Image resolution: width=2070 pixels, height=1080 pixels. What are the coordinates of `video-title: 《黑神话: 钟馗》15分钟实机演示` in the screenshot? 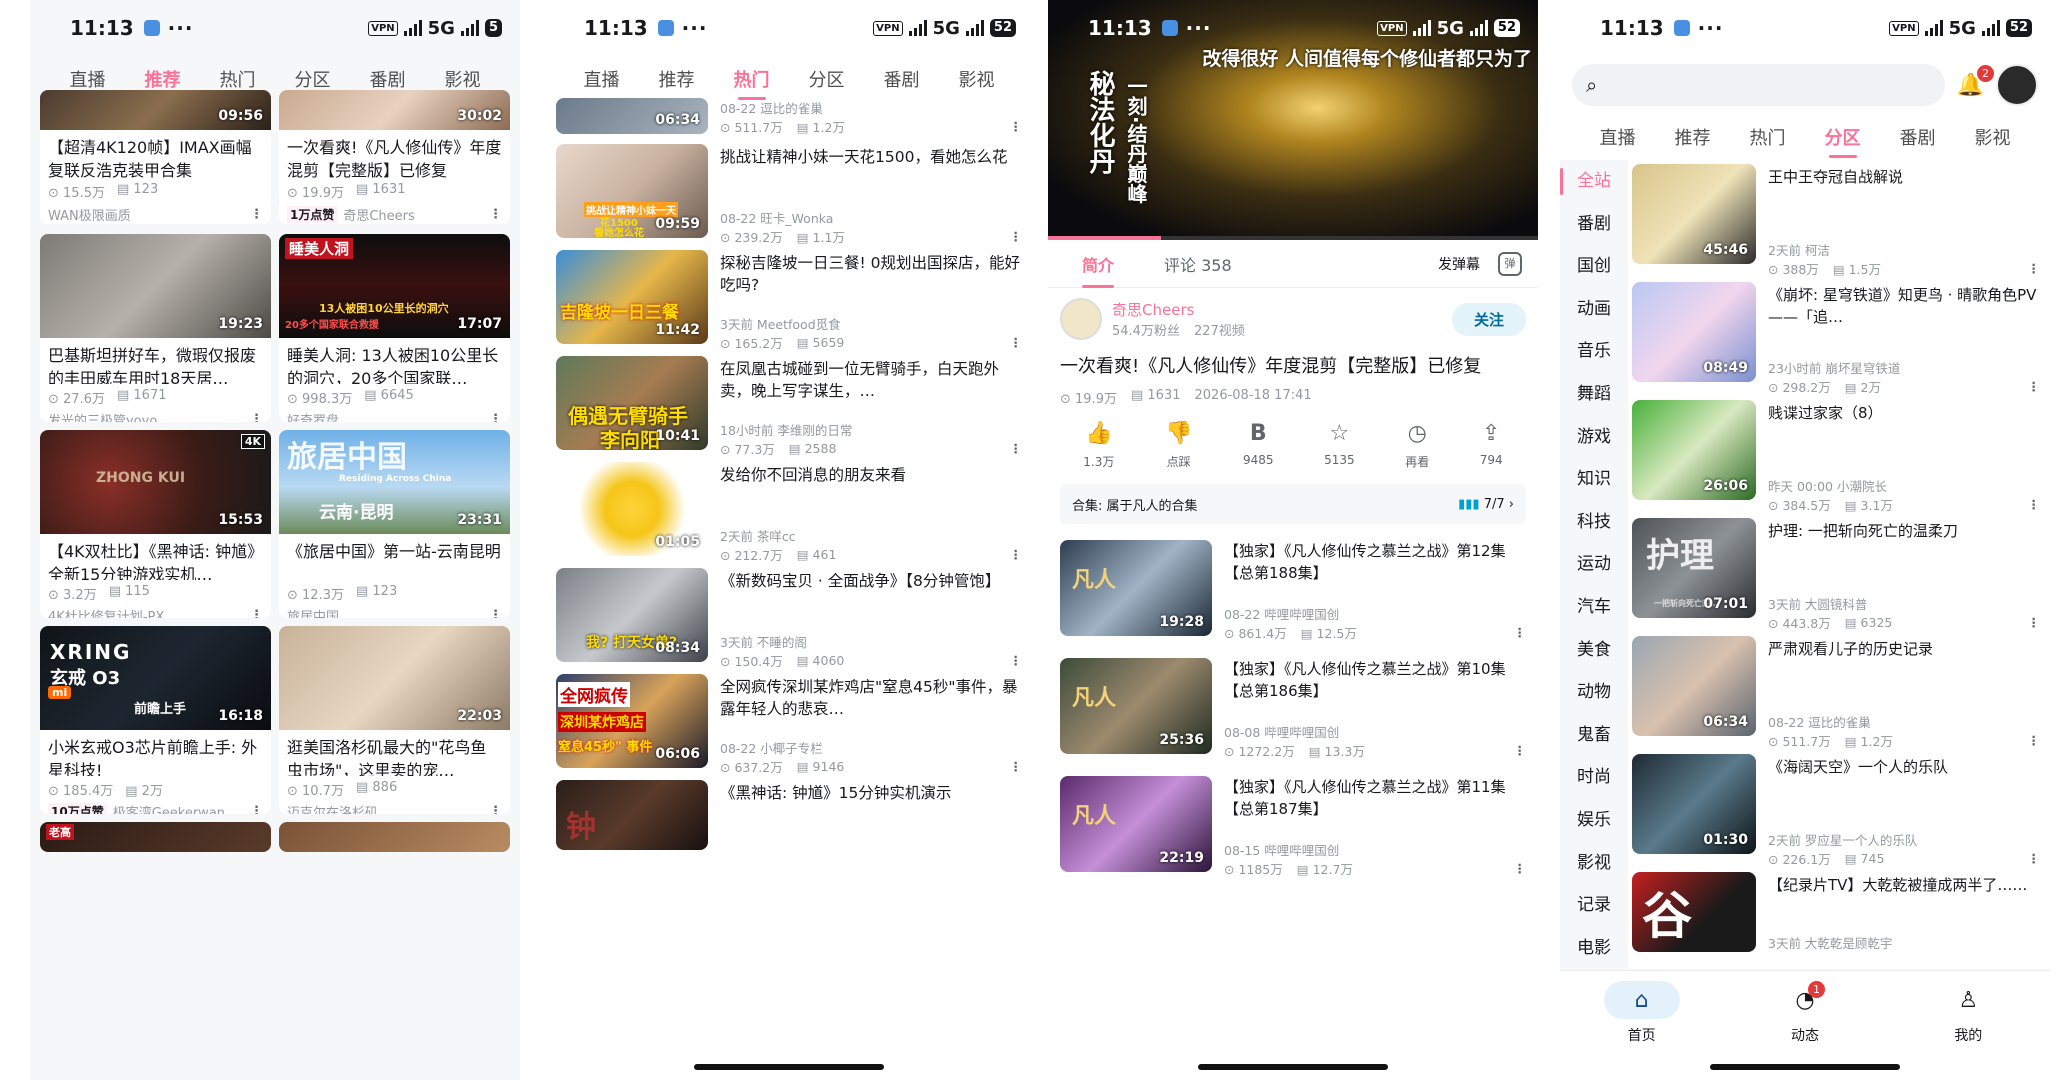 It's located at (871, 804).